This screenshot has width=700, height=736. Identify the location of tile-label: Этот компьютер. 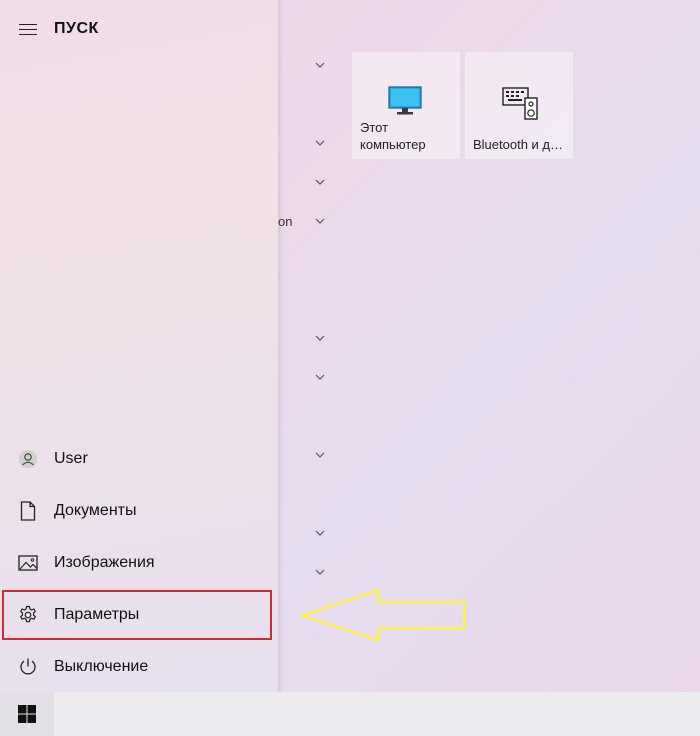
(393, 136).